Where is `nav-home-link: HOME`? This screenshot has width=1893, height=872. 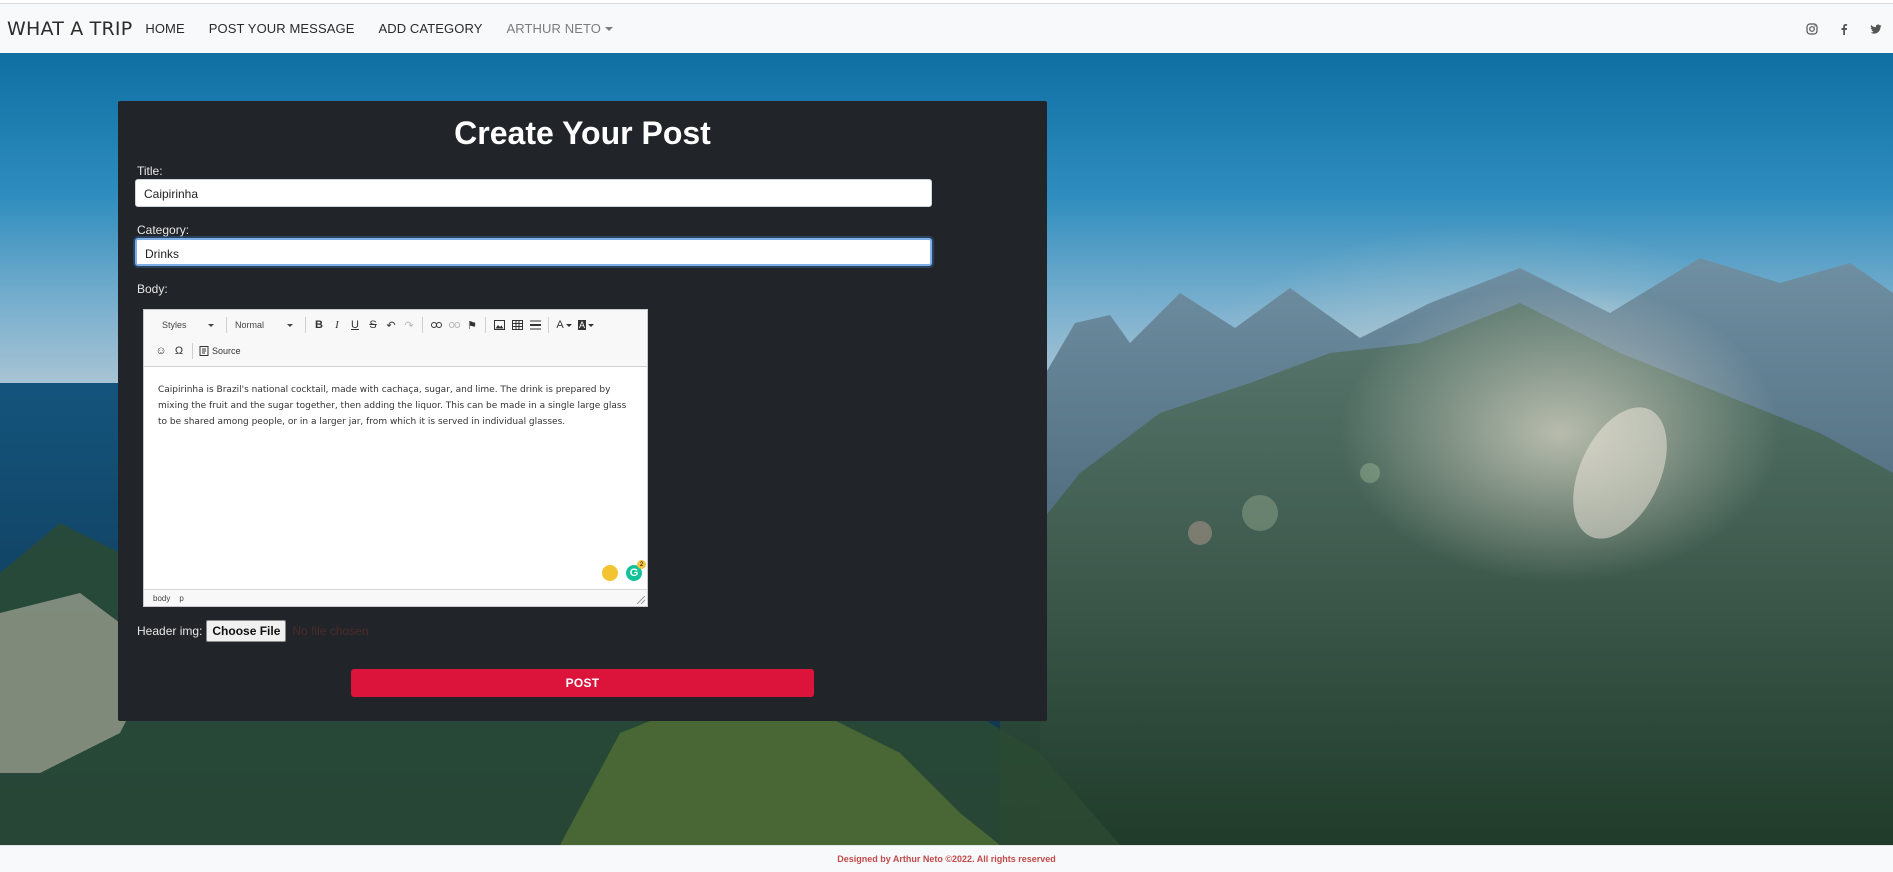 nav-home-link: HOME is located at coordinates (164, 28).